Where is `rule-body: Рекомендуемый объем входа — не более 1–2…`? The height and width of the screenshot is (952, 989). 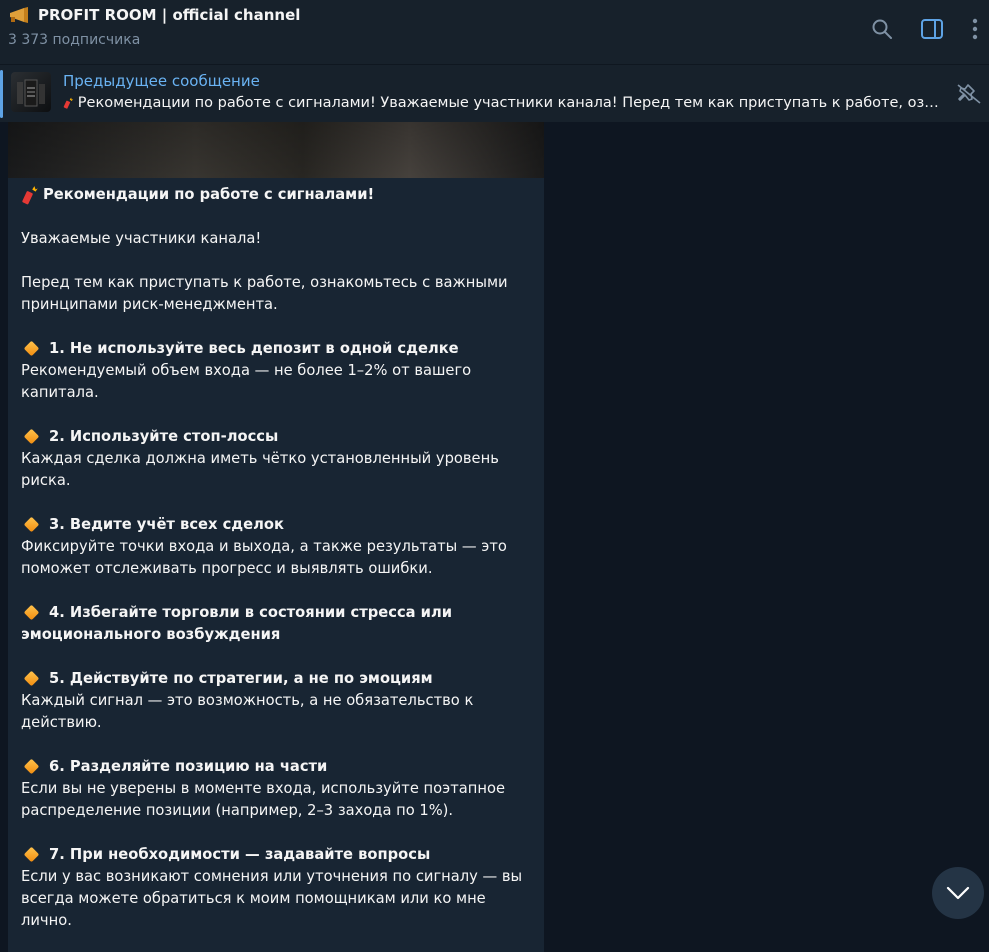 rule-body: Рекомендуемый объем входа — не более 1–2… is located at coordinates (246, 381).